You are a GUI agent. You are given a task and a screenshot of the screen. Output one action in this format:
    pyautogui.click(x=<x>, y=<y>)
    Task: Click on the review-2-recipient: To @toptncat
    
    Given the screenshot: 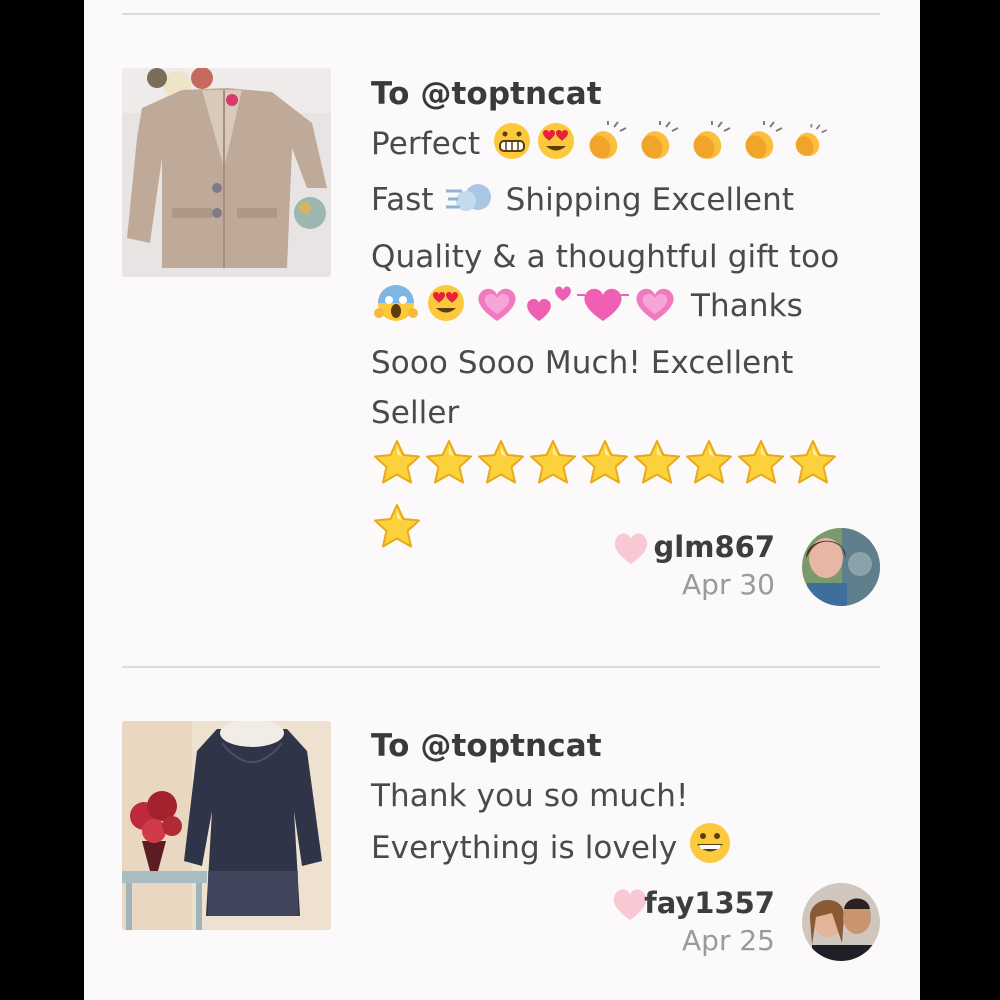 What is the action you would take?
    pyautogui.click(x=486, y=746)
    